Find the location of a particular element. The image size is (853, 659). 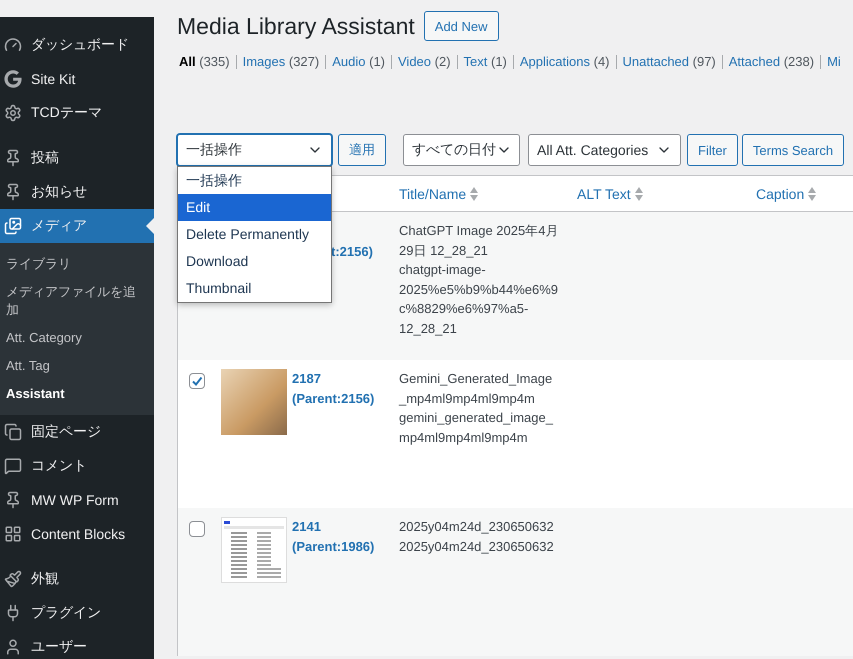

column-header: Title/Name is located at coordinates (433, 194).